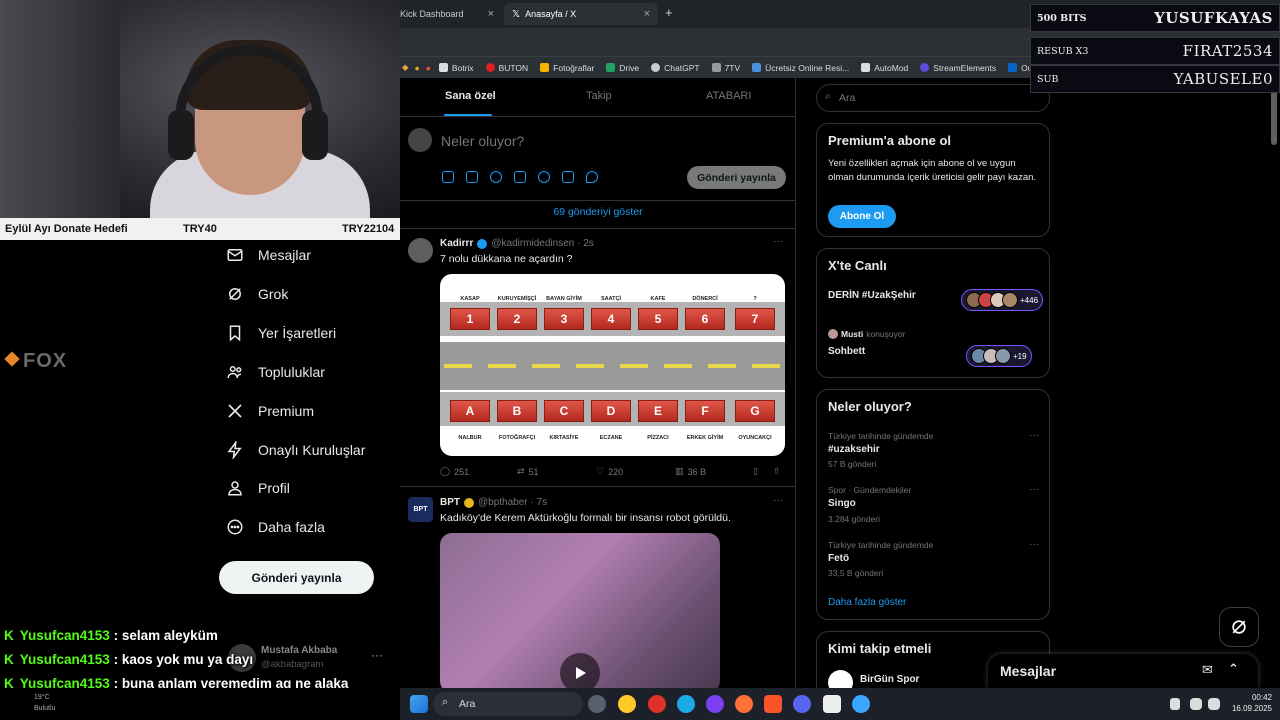 The width and height of the screenshot is (1280, 720). What do you see at coordinates (1196, 704) in the screenshot?
I see `network-icon` at bounding box center [1196, 704].